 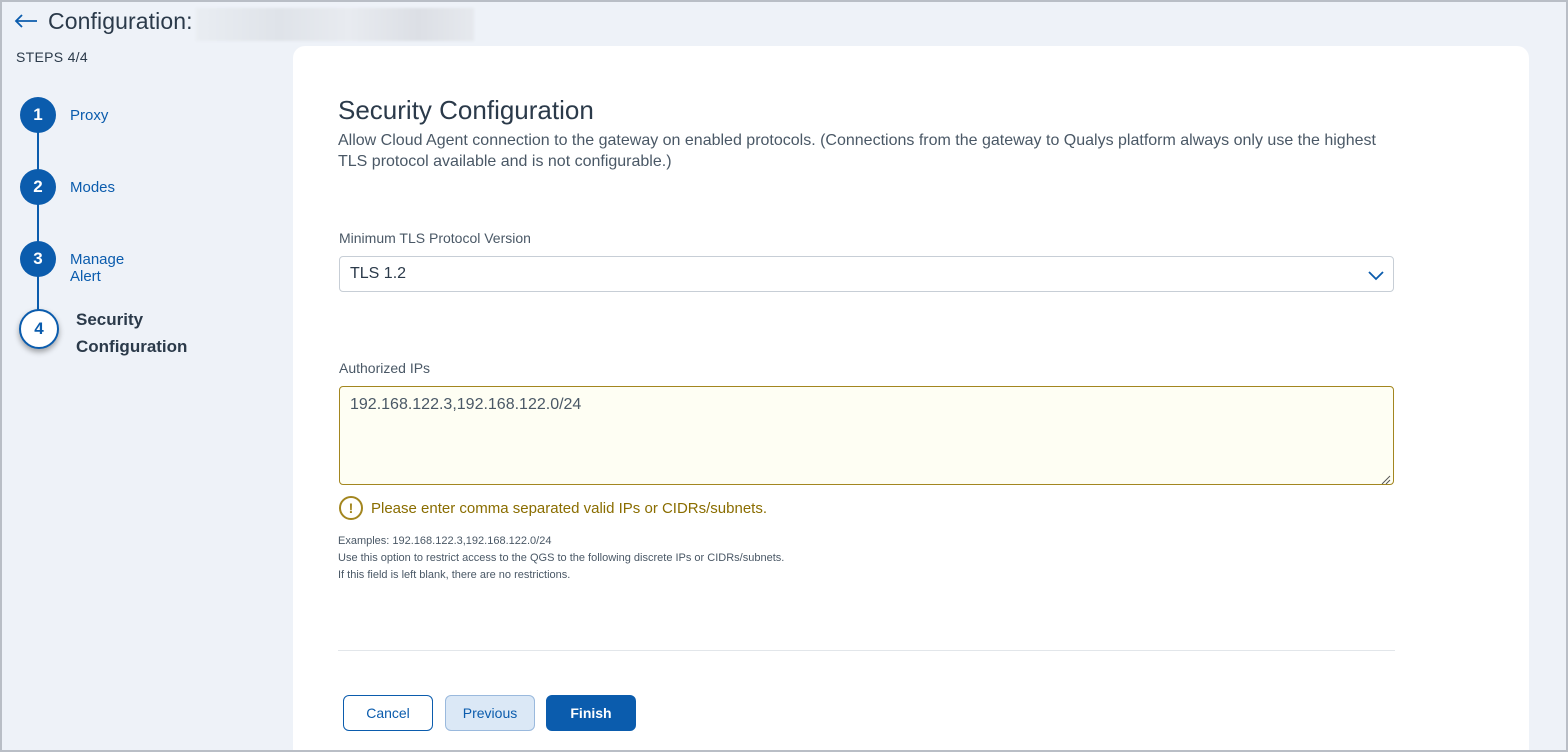 I want to click on page-title: Configuration:, so click(x=120, y=20).